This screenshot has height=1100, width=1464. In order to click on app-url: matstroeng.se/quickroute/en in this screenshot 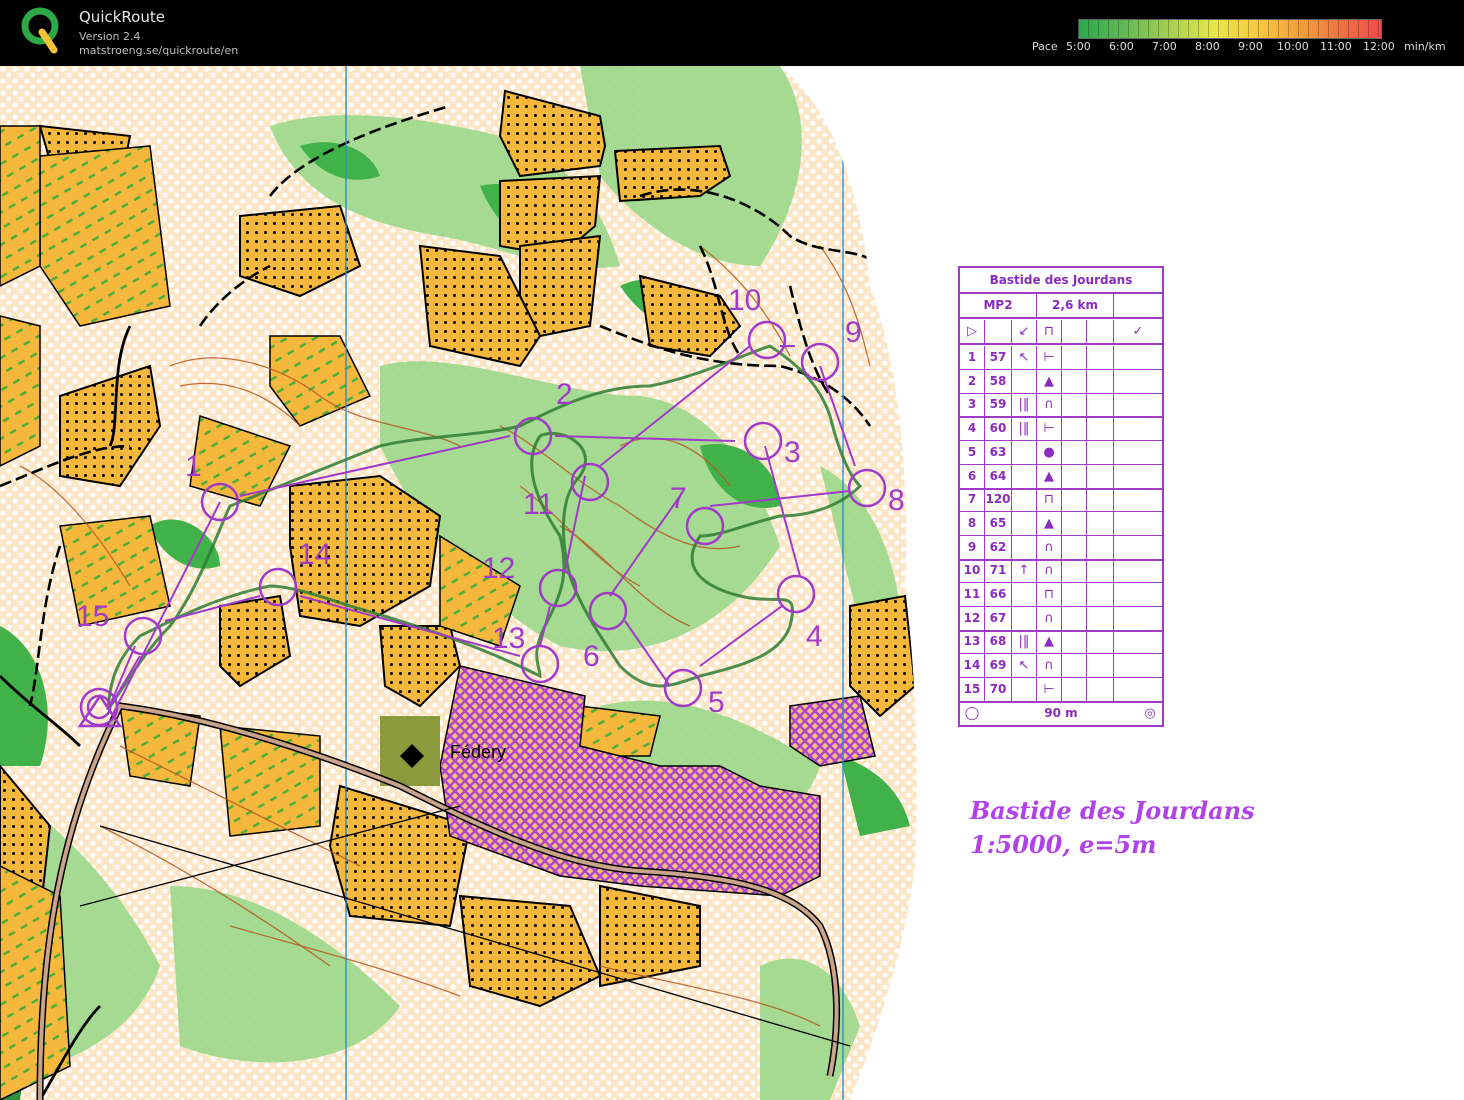, I will do `click(158, 50)`.